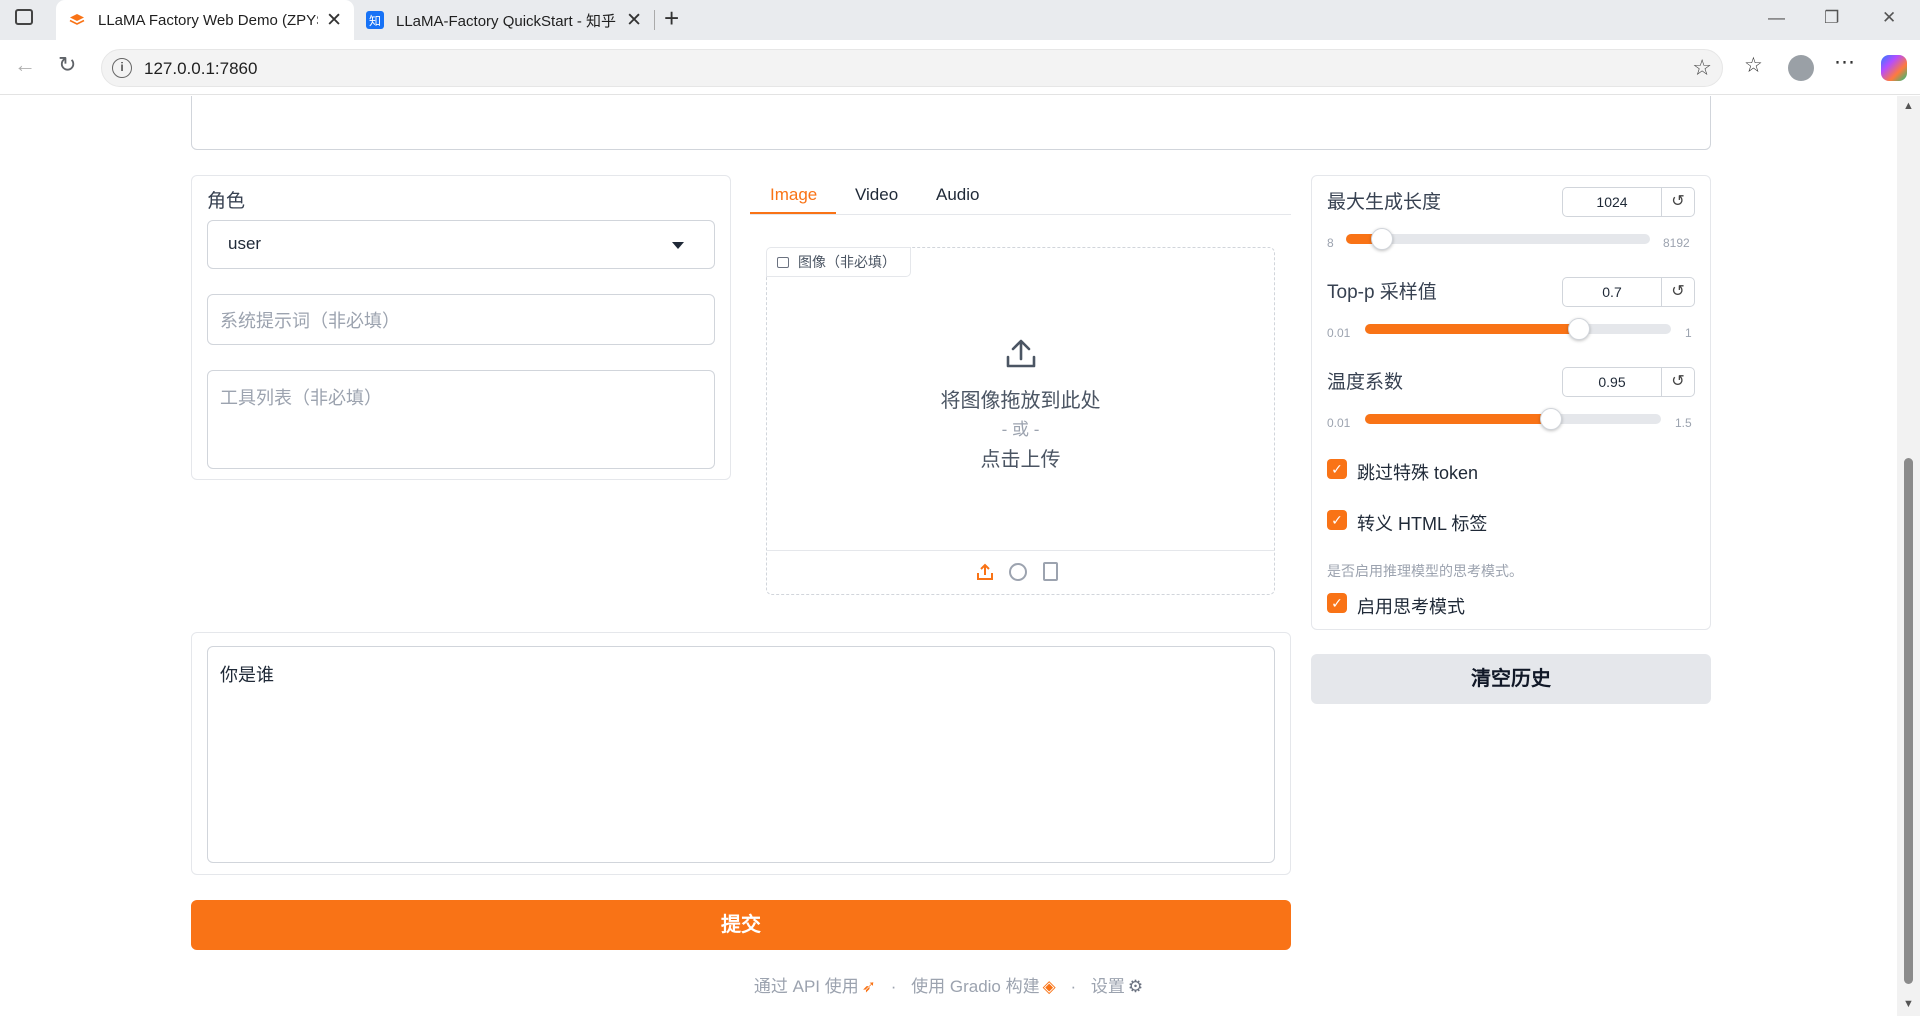  What do you see at coordinates (783, 262) in the screenshot?
I see `image-icon` at bounding box center [783, 262].